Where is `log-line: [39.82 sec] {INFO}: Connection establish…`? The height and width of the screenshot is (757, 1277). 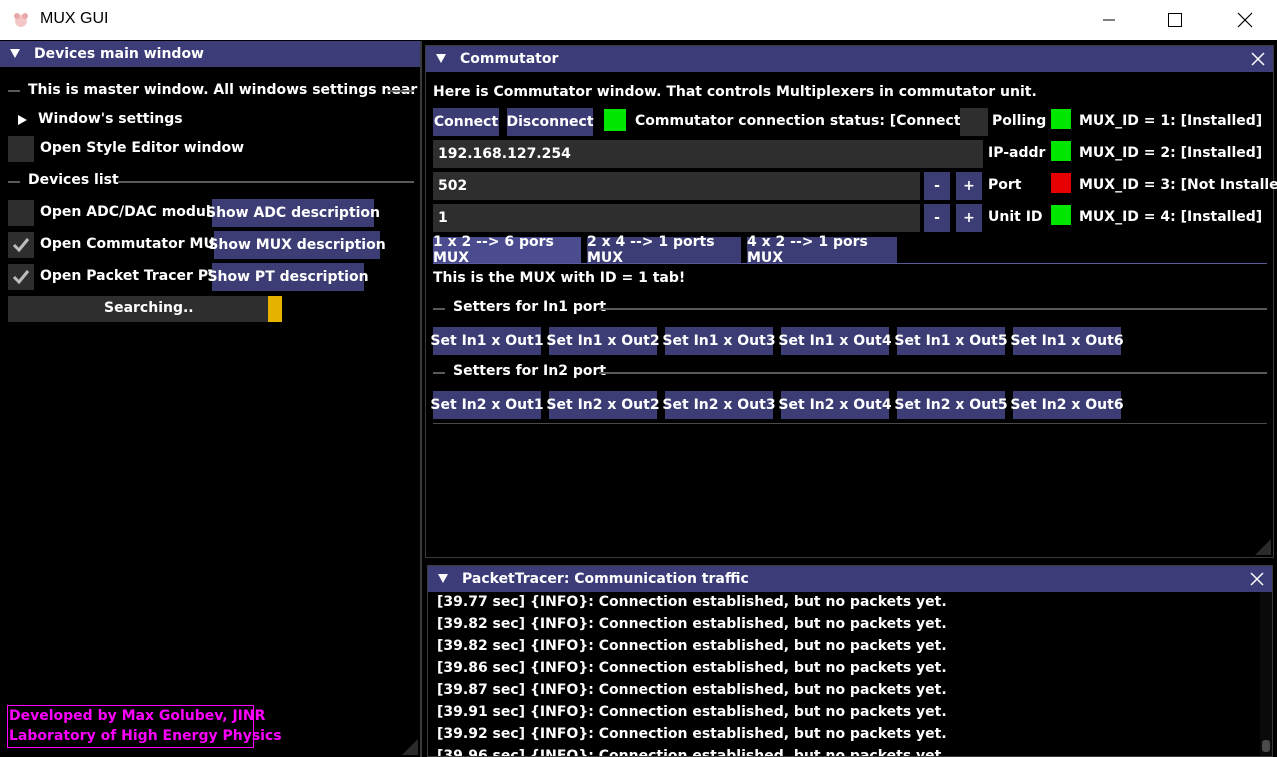 log-line: [39.82 sec] {INFO}: Connection establish… is located at coordinates (692, 646).